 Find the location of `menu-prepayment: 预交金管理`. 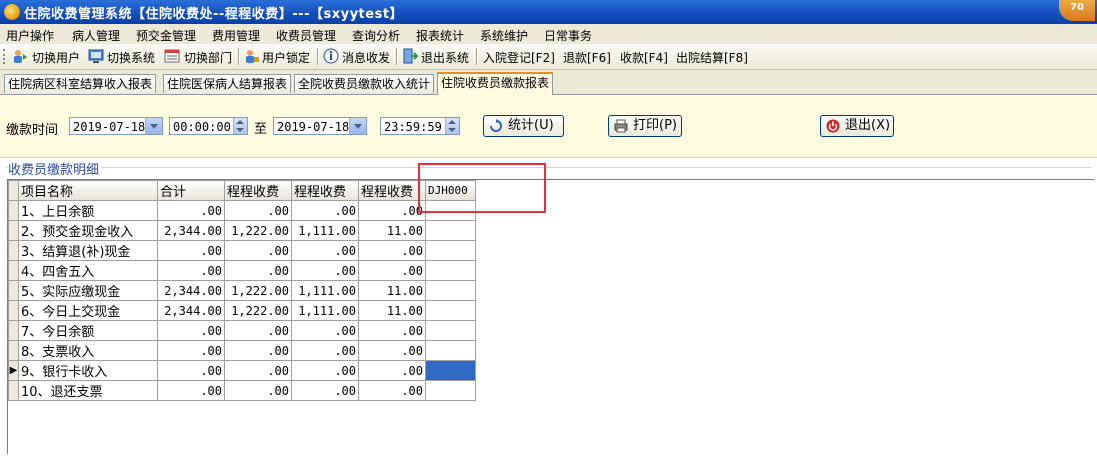

menu-prepayment: 预交金管理 is located at coordinates (166, 35).